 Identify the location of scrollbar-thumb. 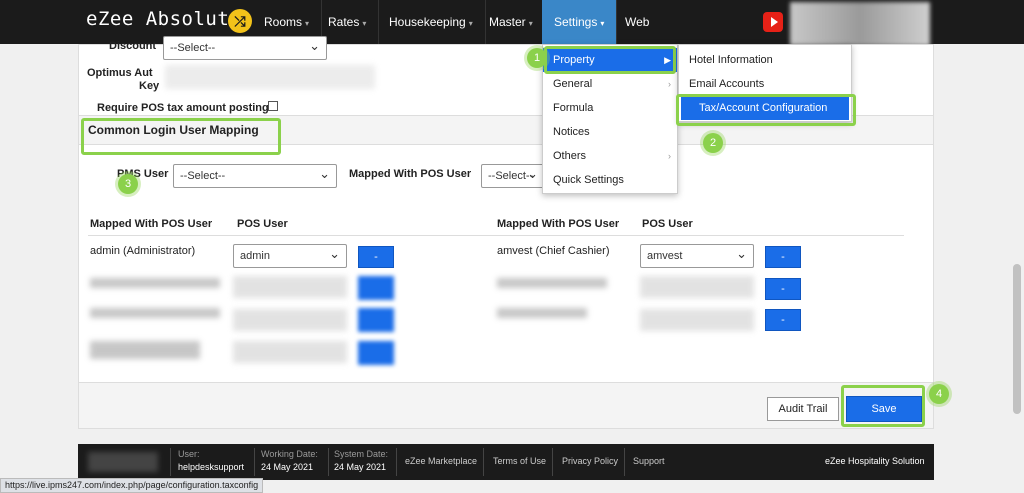
(1017, 339).